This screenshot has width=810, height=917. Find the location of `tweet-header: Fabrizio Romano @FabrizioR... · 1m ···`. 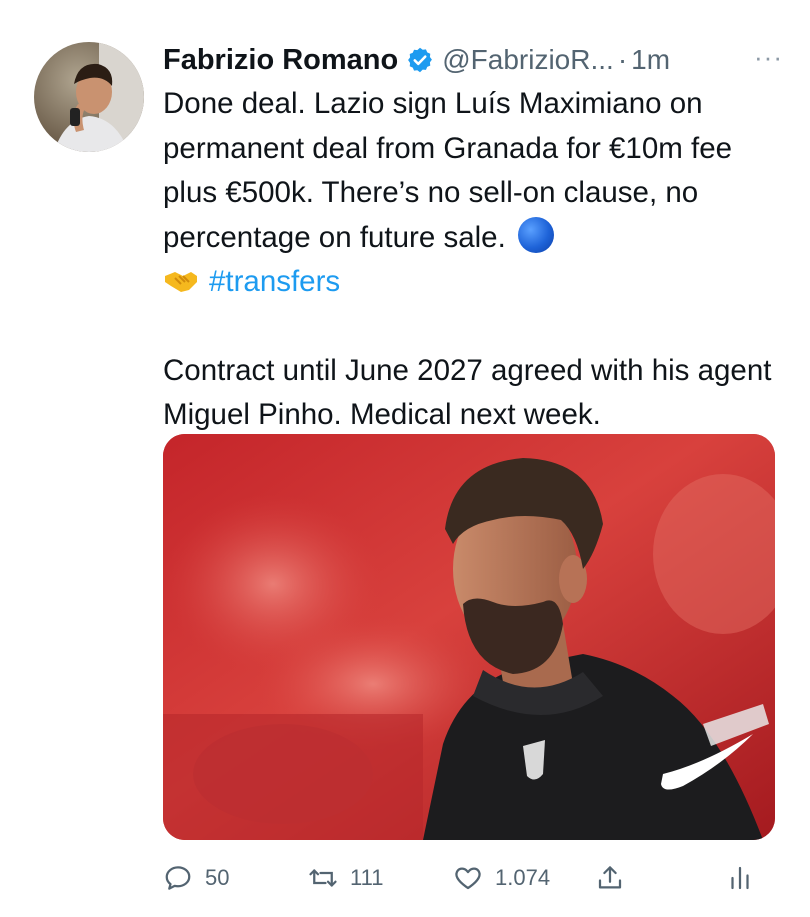

tweet-header: Fabrizio Romano @FabrizioR... · 1m ··· is located at coordinates (473, 60).